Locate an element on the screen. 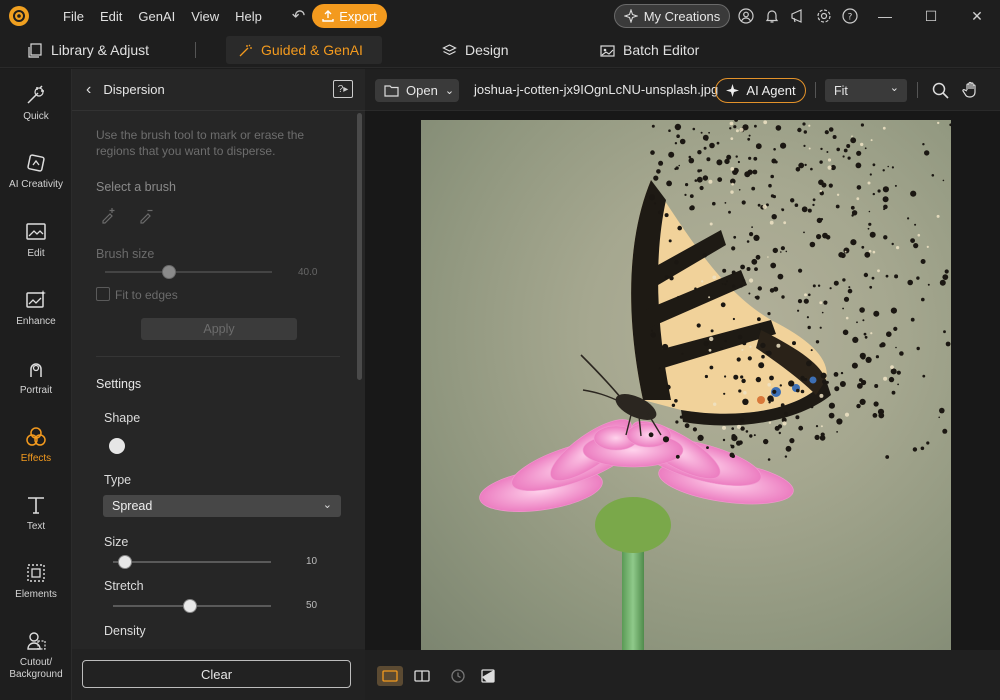 The height and width of the screenshot is (700, 1000). stretch-slider-knob is located at coordinates (190, 606).